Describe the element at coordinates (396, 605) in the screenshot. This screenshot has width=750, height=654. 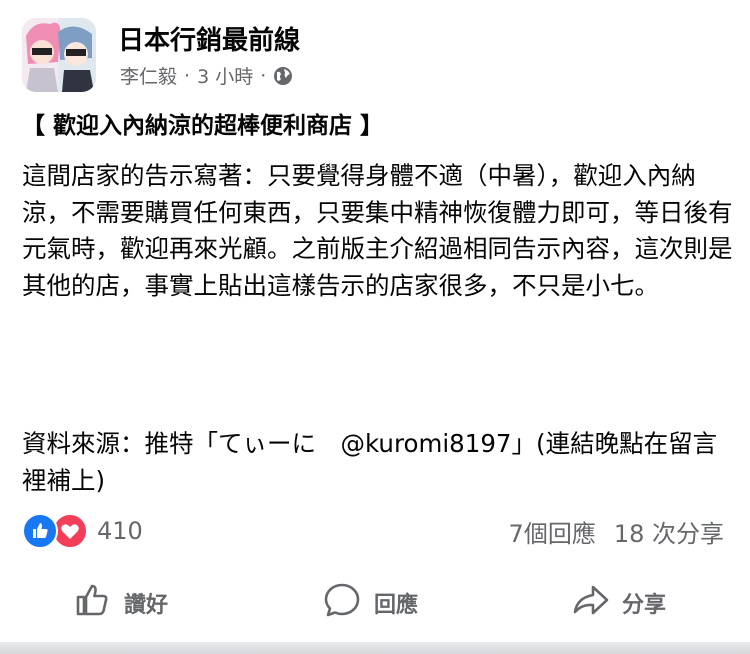
I see `comment-label: 回應` at that location.